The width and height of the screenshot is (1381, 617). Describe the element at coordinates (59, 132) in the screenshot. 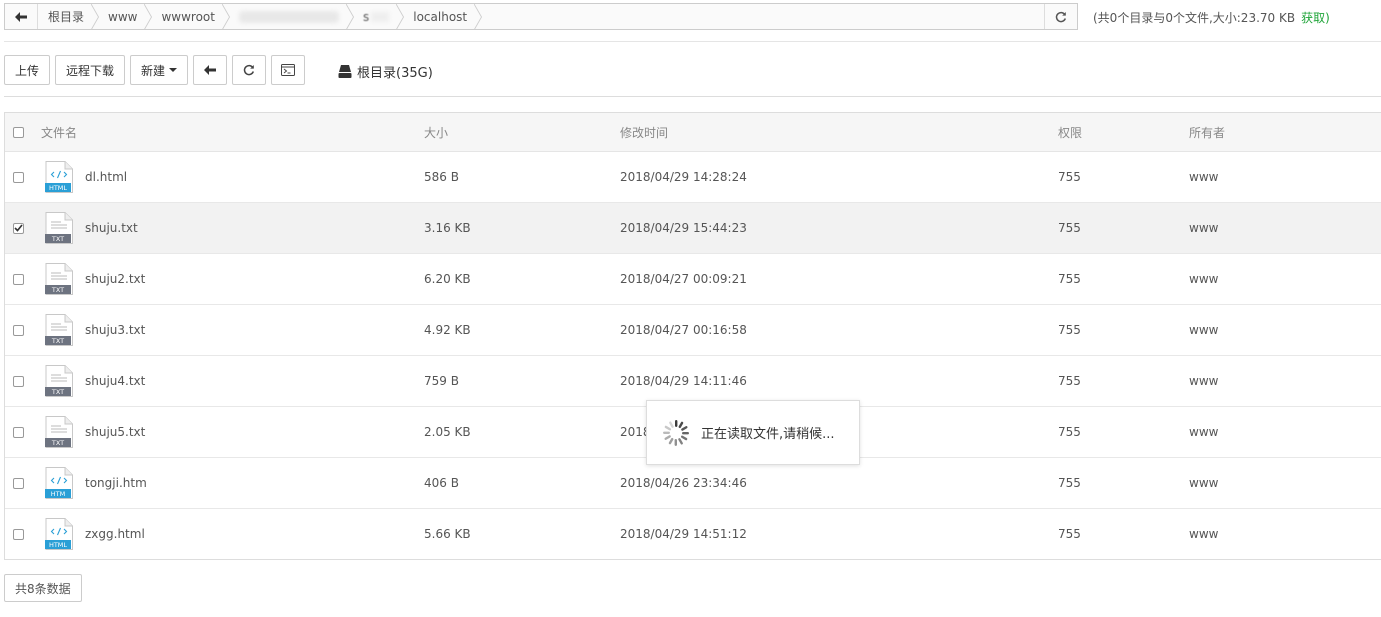

I see `header-name: 文件名` at that location.